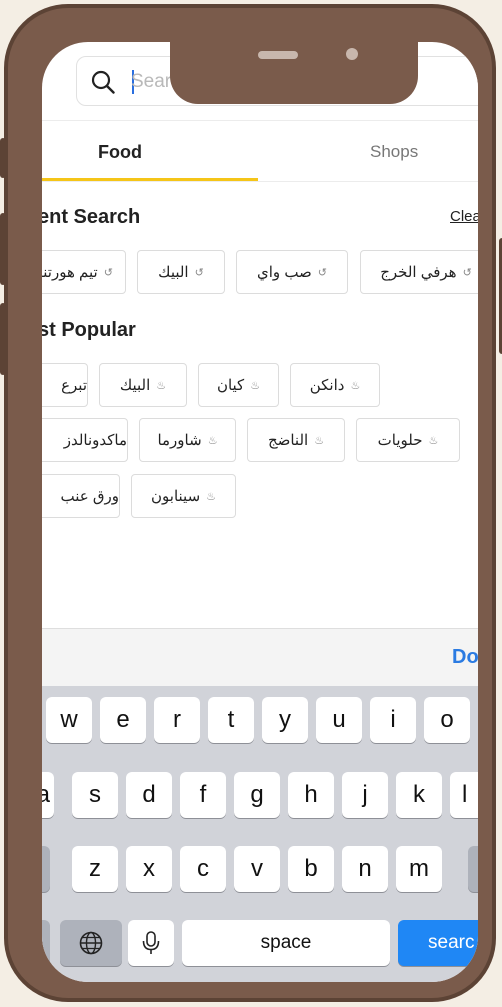  Describe the element at coordinates (46, 943) in the screenshot. I see `numbers-key` at that location.